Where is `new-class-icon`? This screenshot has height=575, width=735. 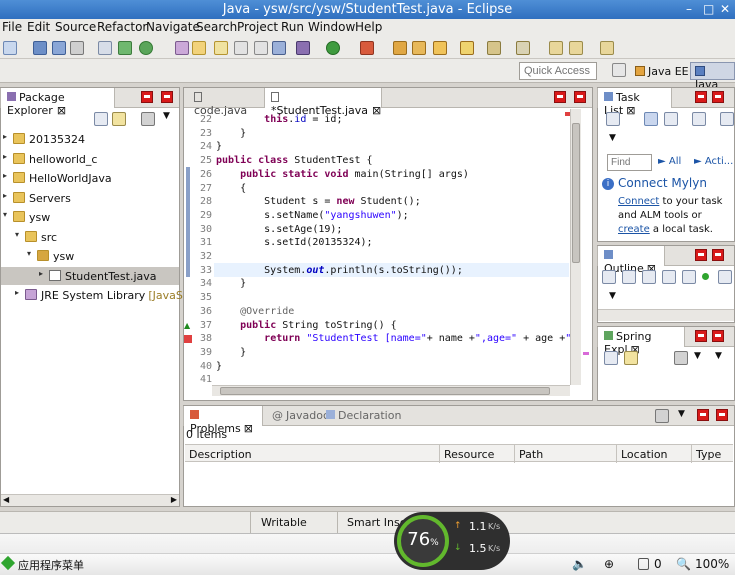 new-class-icon is located at coordinates (440, 48).